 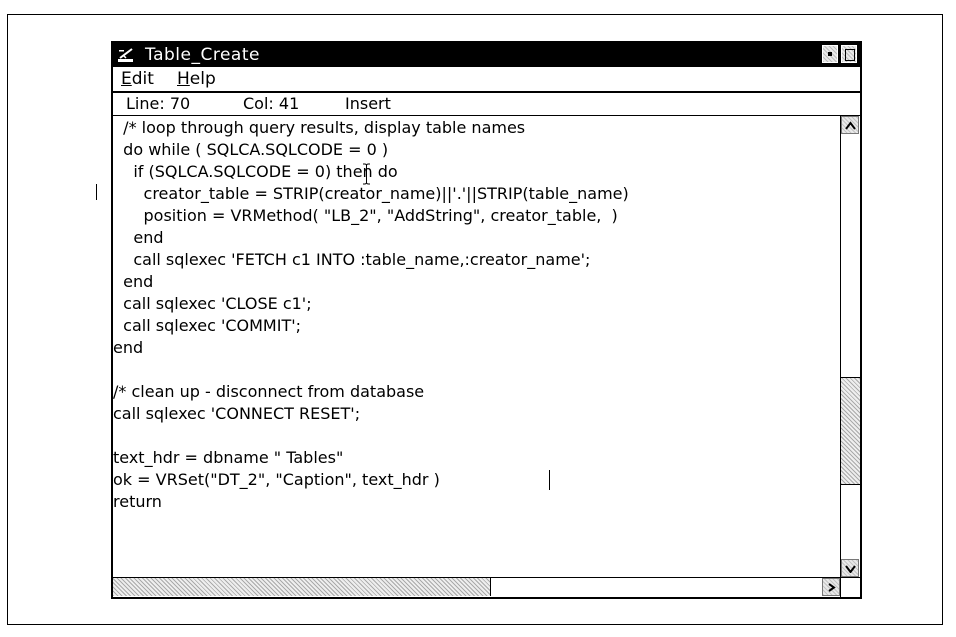 I want to click on vertical-scroll-thumb, so click(x=850, y=431).